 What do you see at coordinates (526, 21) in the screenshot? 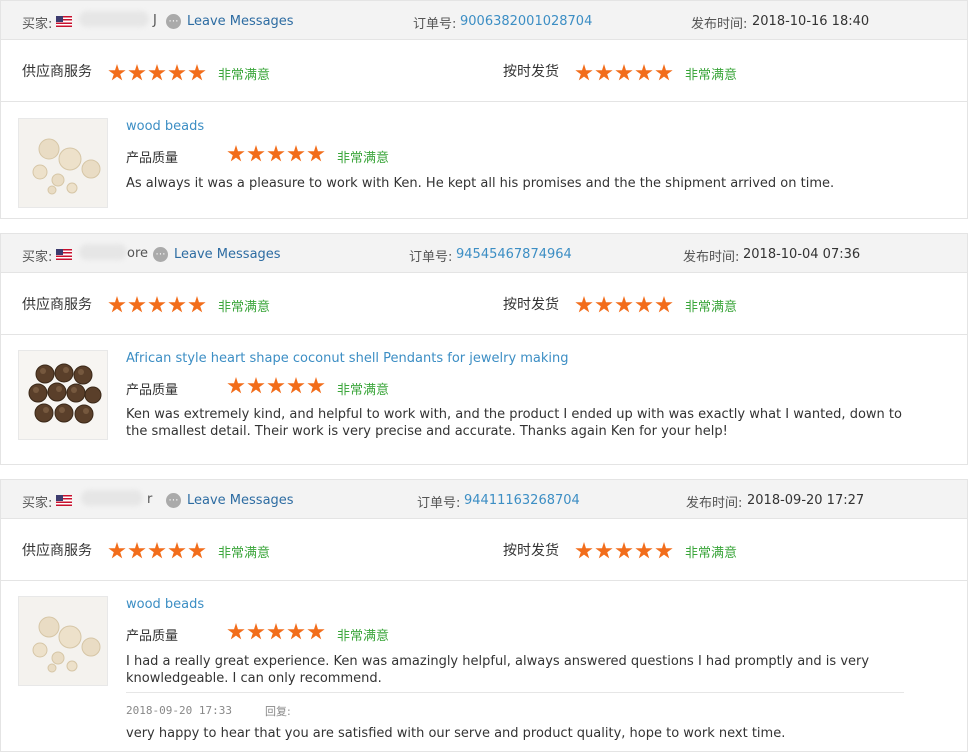
I see `order-no-link: 9006382001028704` at bounding box center [526, 21].